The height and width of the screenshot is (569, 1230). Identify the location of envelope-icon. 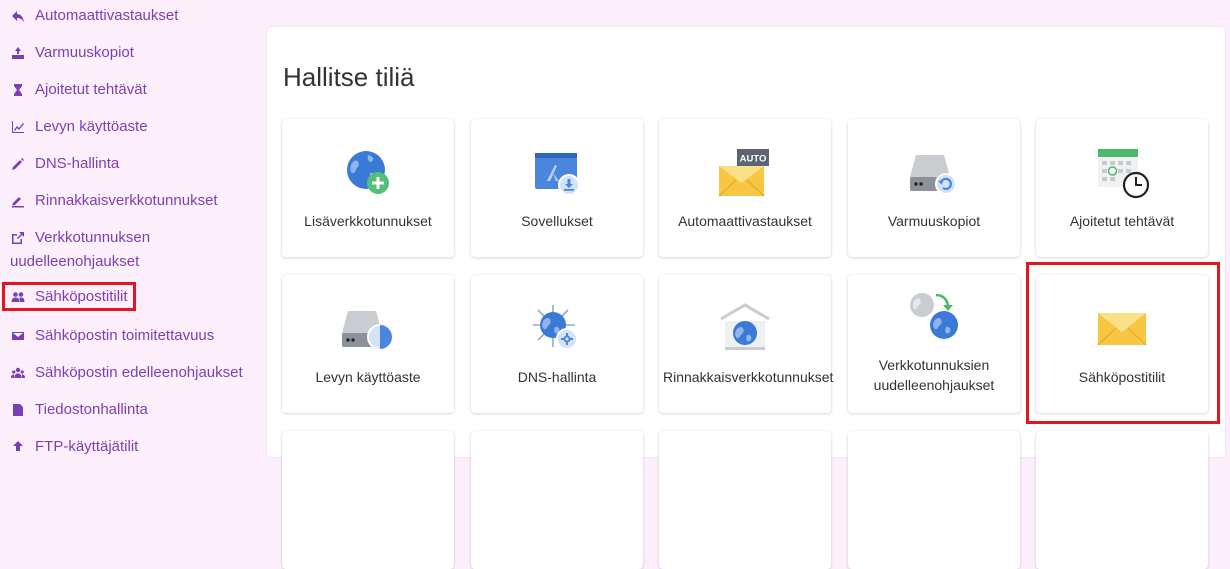
(18, 336).